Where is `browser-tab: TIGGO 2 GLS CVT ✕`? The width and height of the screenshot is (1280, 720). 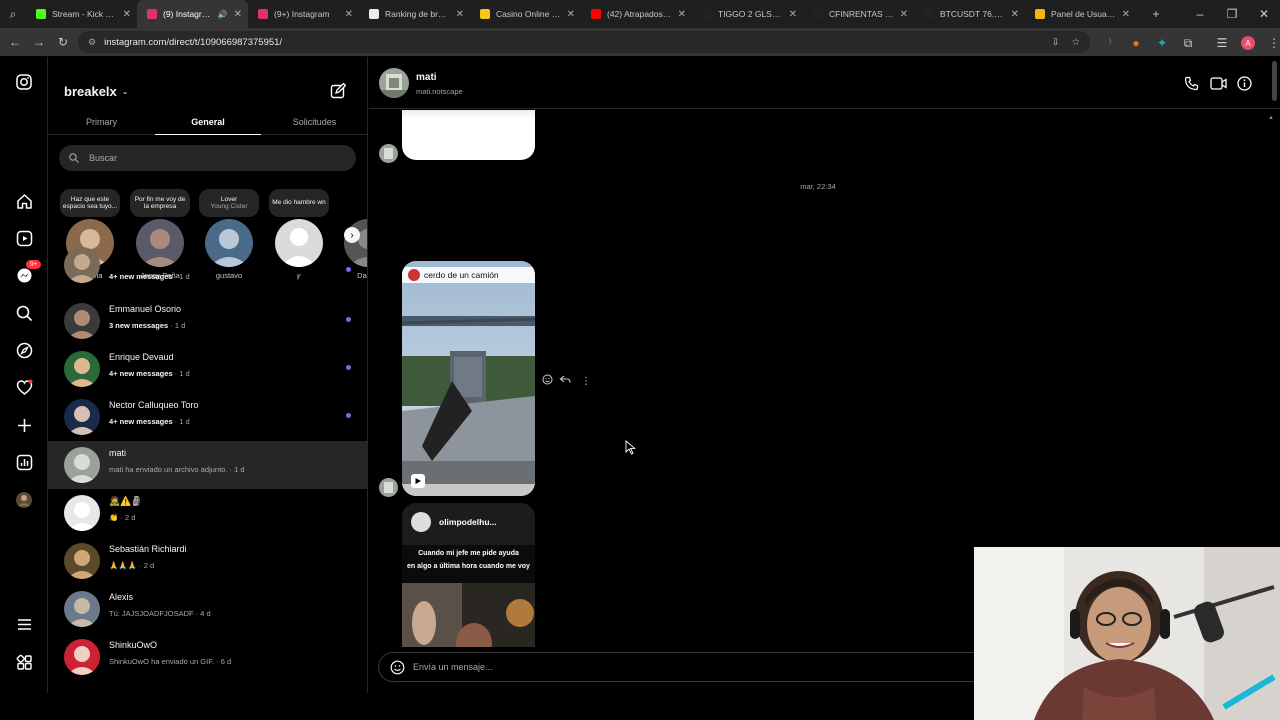
browser-tab: TIGGO 2 GLS CVT ✕ is located at coordinates (747, 14).